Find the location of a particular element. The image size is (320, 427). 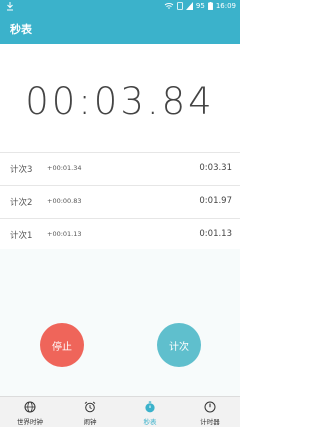

lap-button: 计次 is located at coordinates (179, 345).